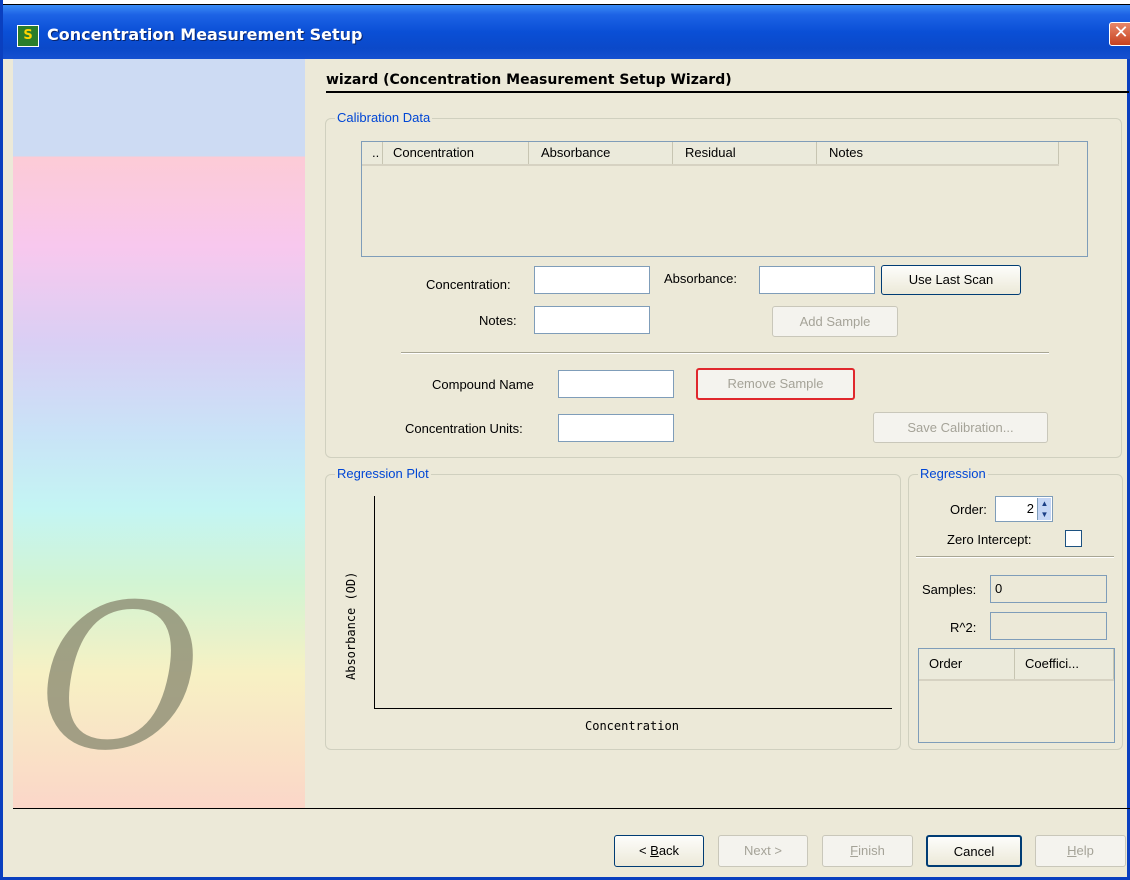  What do you see at coordinates (1073, 538) in the screenshot?
I see `zero-intercept-checkbox` at bounding box center [1073, 538].